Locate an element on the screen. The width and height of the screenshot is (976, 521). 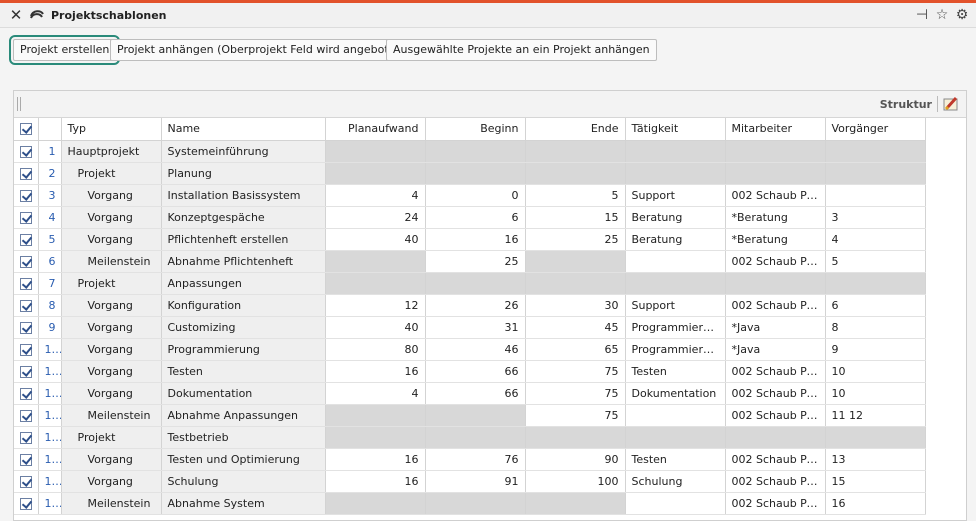
row-name: Dokumentation is located at coordinates (243, 393).